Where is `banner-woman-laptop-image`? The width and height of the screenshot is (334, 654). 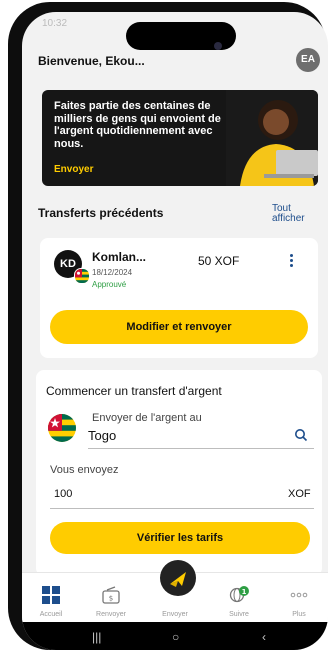
banner-woman-laptop-image is located at coordinates (272, 138).